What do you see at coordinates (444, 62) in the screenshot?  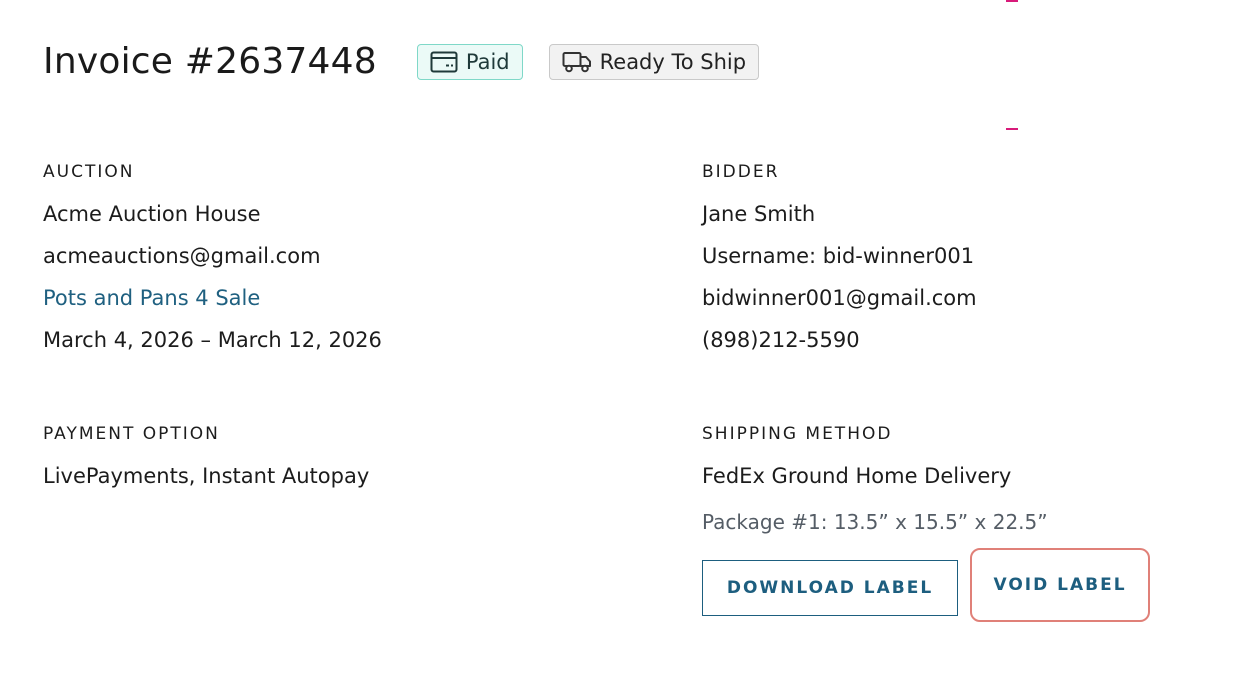 I see `credit-card-icon` at bounding box center [444, 62].